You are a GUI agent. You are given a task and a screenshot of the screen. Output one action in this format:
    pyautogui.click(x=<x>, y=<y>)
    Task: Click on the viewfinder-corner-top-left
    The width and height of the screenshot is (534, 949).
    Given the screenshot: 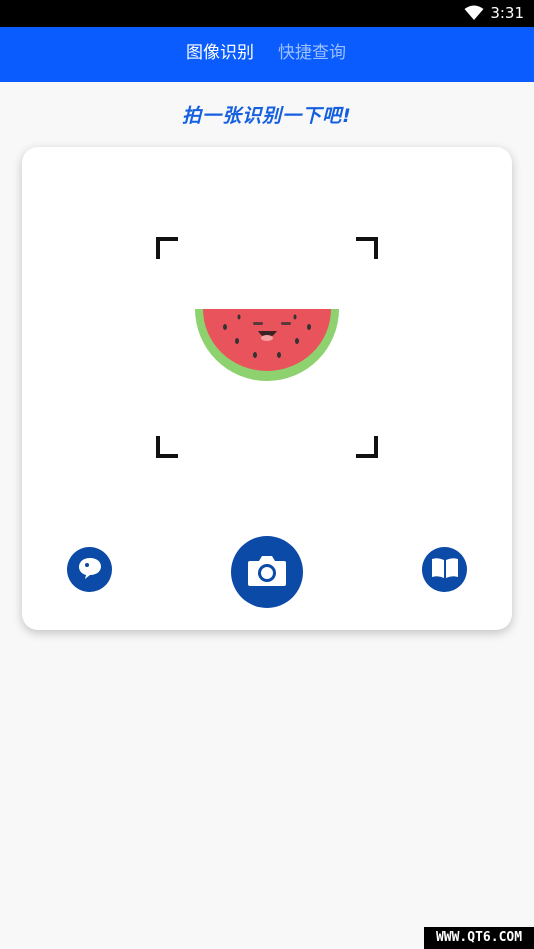 What is the action you would take?
    pyautogui.click(x=167, y=248)
    